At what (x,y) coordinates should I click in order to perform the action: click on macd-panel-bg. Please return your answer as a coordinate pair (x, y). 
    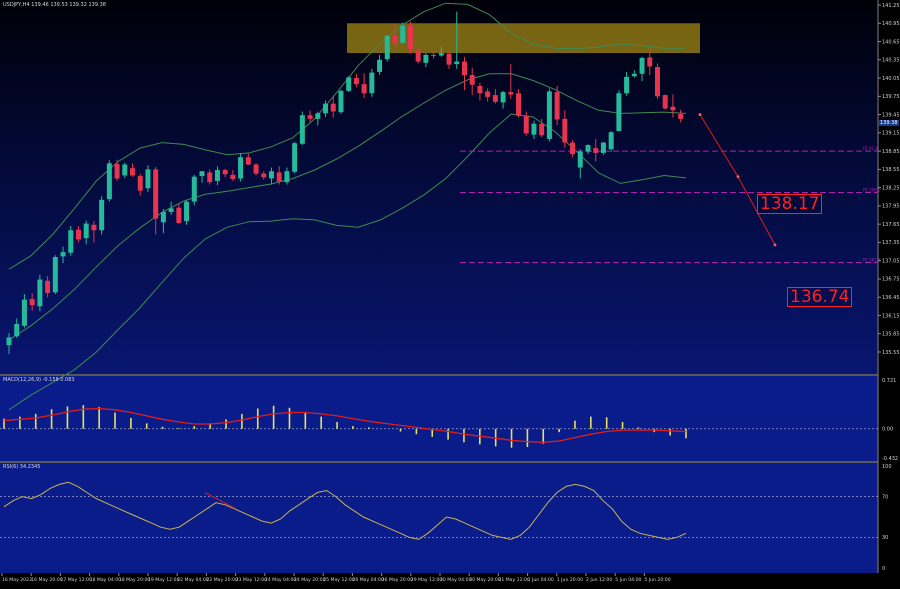
    Looking at the image, I should click on (439, 418).